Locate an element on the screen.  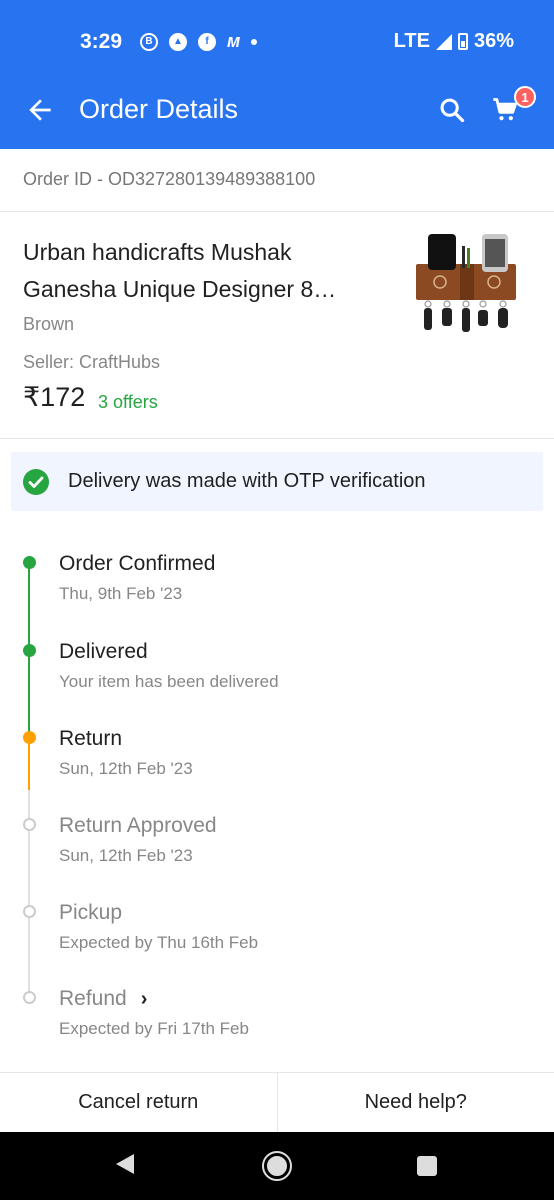
bottom-actions: Cancel return Need help? is located at coordinates (277, 1102).